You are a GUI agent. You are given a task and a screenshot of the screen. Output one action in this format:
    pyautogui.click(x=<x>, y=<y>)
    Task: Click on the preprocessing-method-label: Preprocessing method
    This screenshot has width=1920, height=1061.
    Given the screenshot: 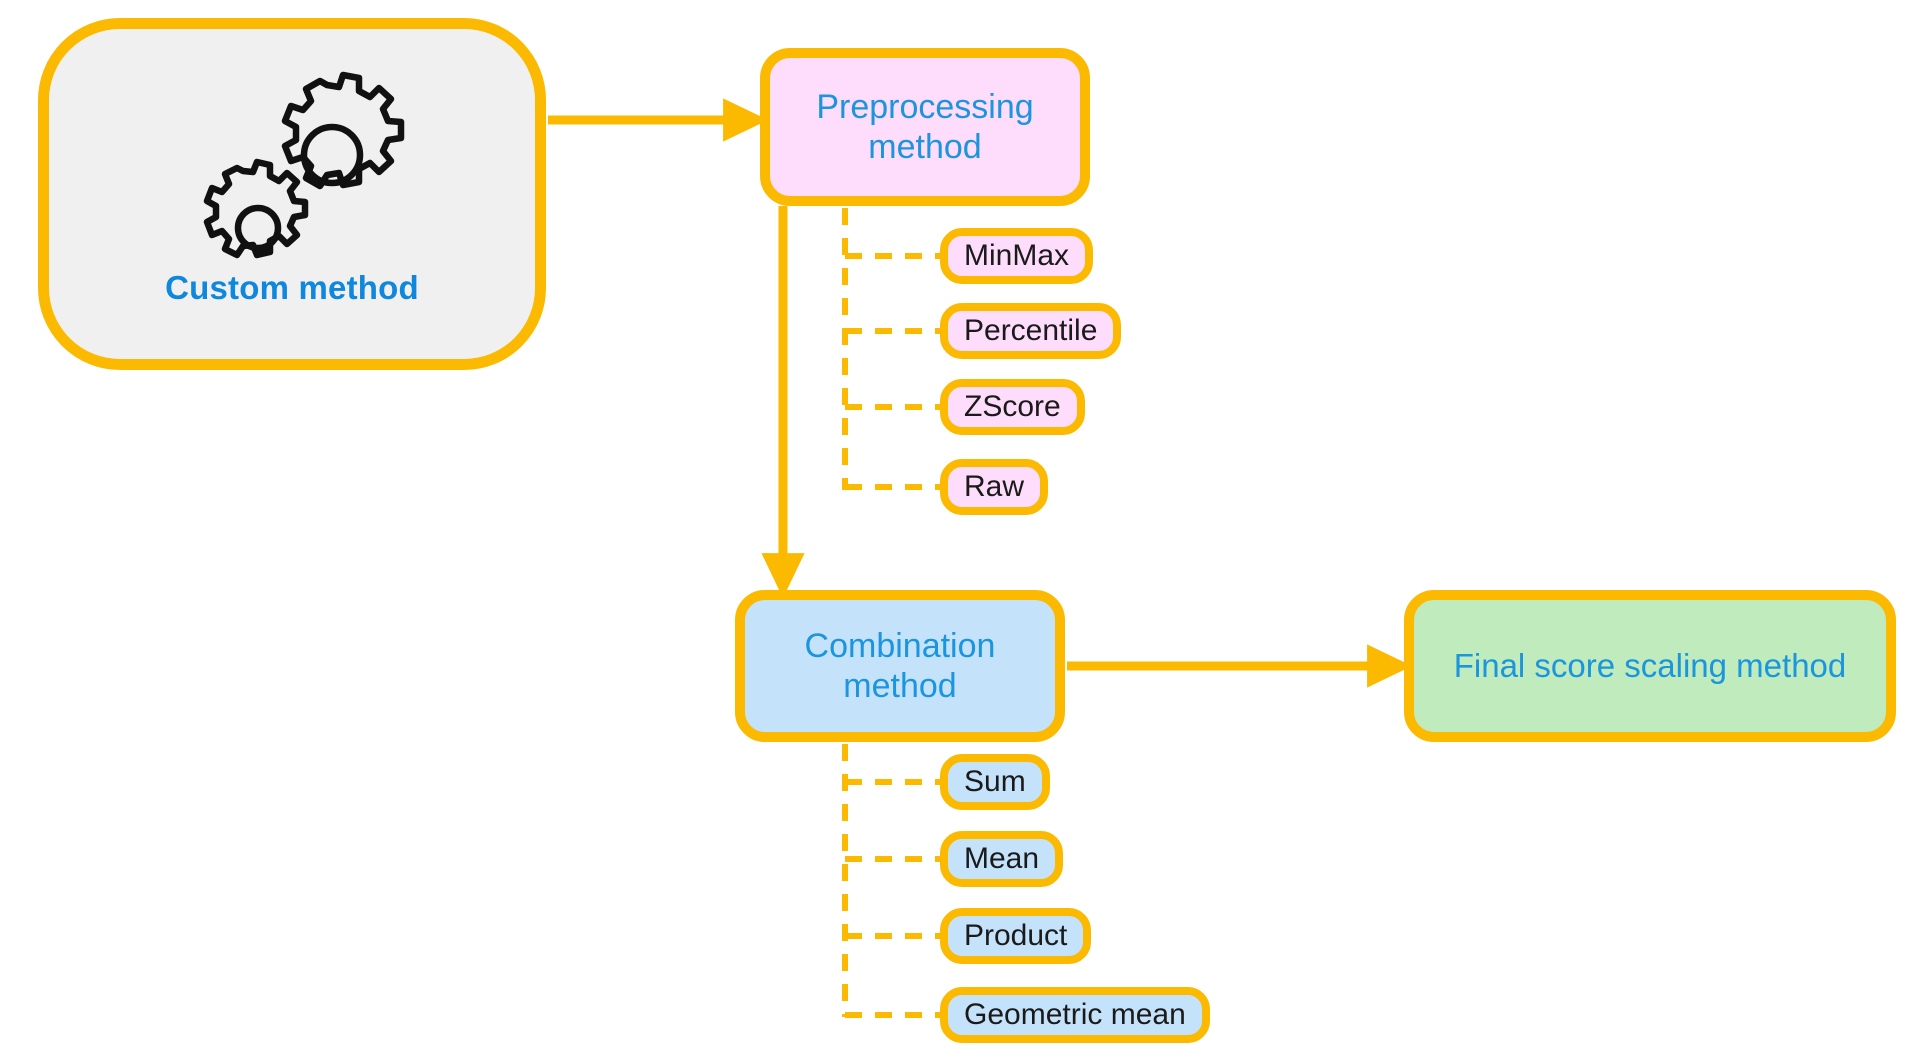 What is the action you would take?
    pyautogui.click(x=925, y=126)
    